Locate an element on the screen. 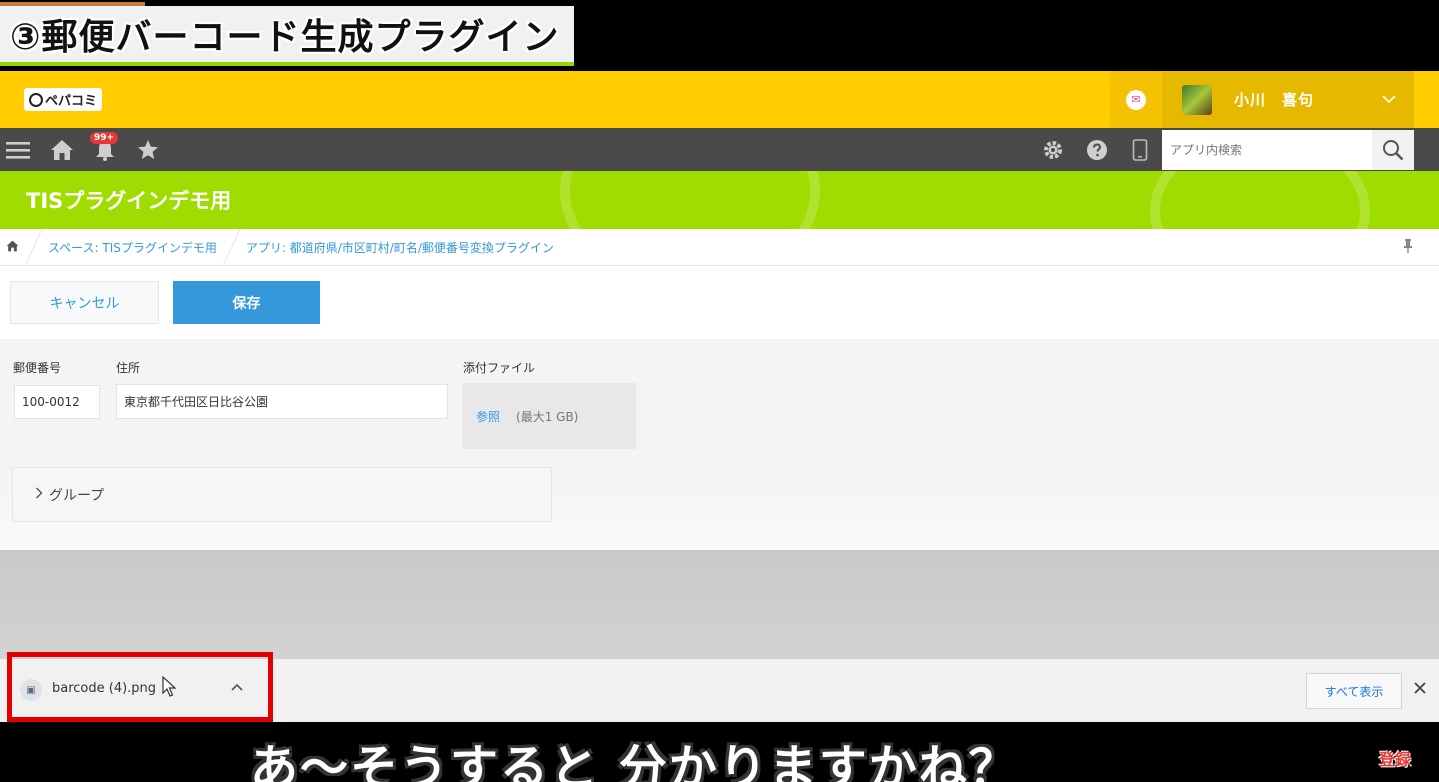 The image size is (1439, 782). search-input is located at coordinates (1267, 150).